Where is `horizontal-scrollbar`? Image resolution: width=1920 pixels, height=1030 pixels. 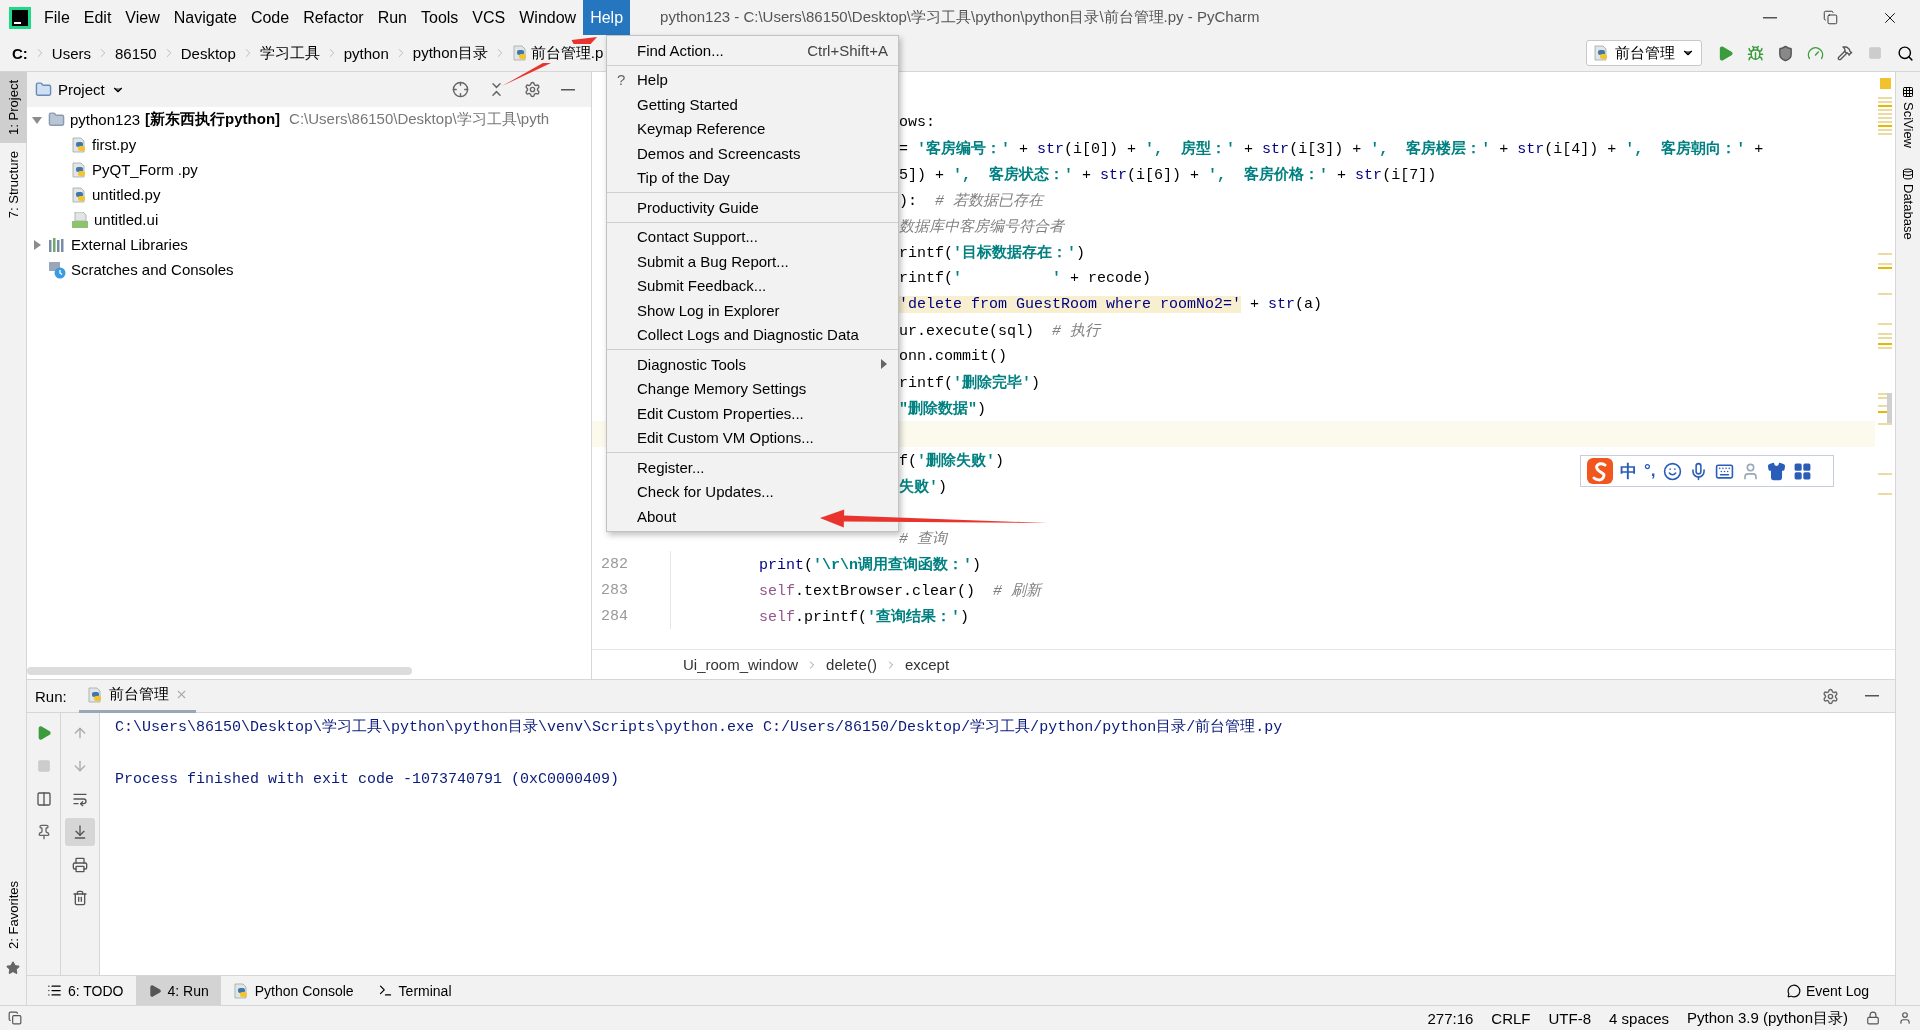
horizontal-scrollbar is located at coordinates (219, 671).